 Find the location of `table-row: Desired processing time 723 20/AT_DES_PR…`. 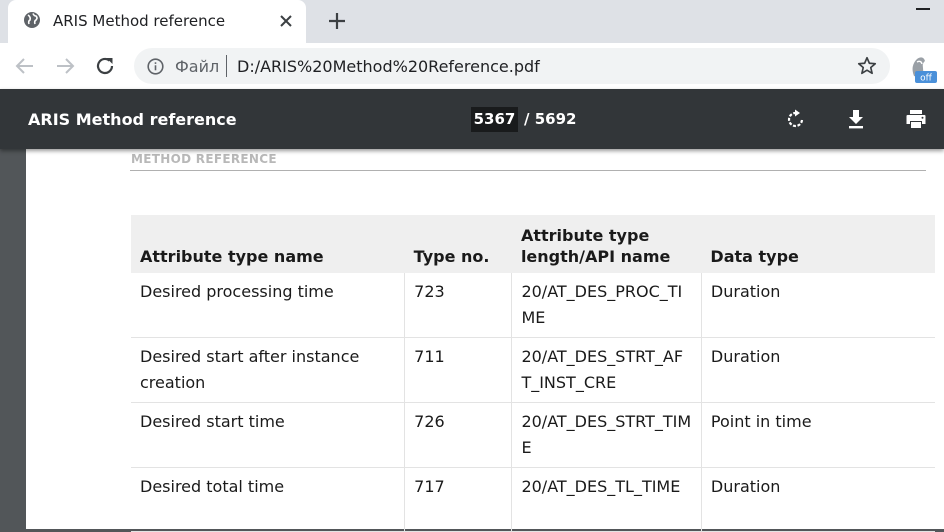

table-row: Desired processing time 723 20/AT_DES_PR… is located at coordinates (533, 305).